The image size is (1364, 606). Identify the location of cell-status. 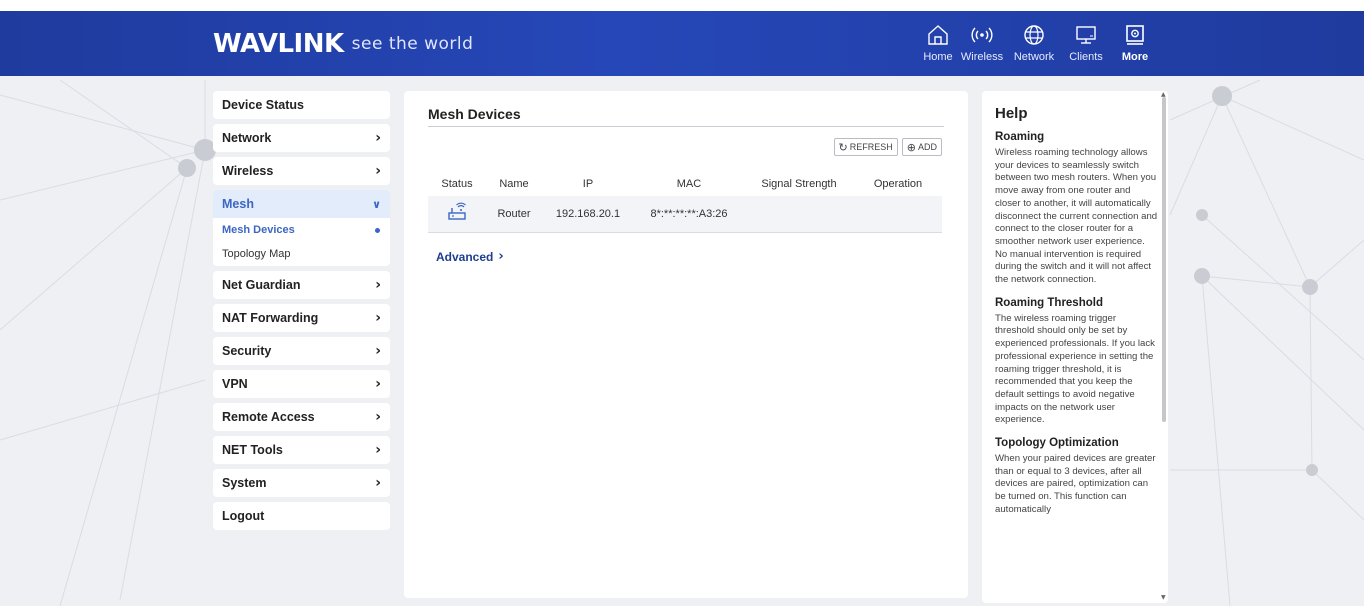
(457, 214).